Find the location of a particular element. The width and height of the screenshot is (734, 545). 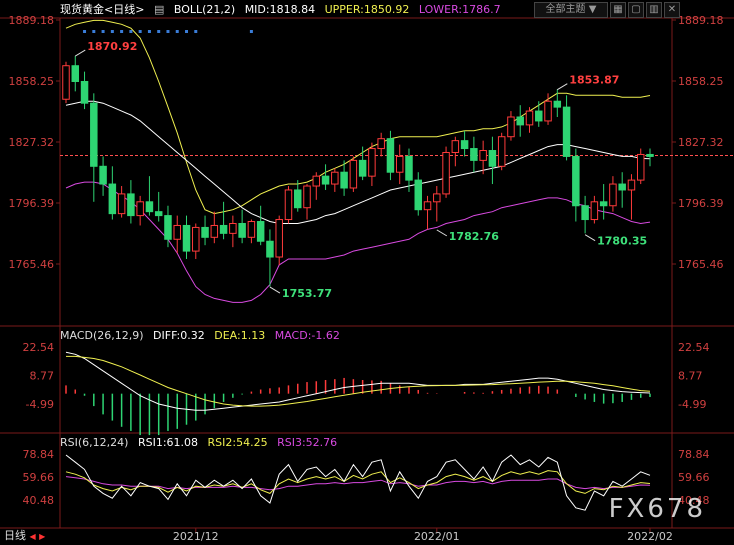

period-tab: 日线 ◀ ▶ is located at coordinates (24, 536).